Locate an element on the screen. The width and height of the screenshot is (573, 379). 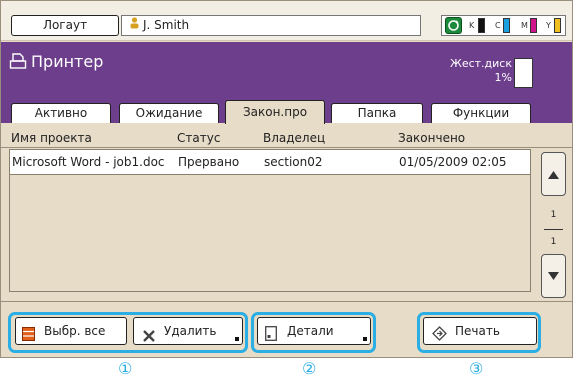
select-all-icon is located at coordinates (28, 337).